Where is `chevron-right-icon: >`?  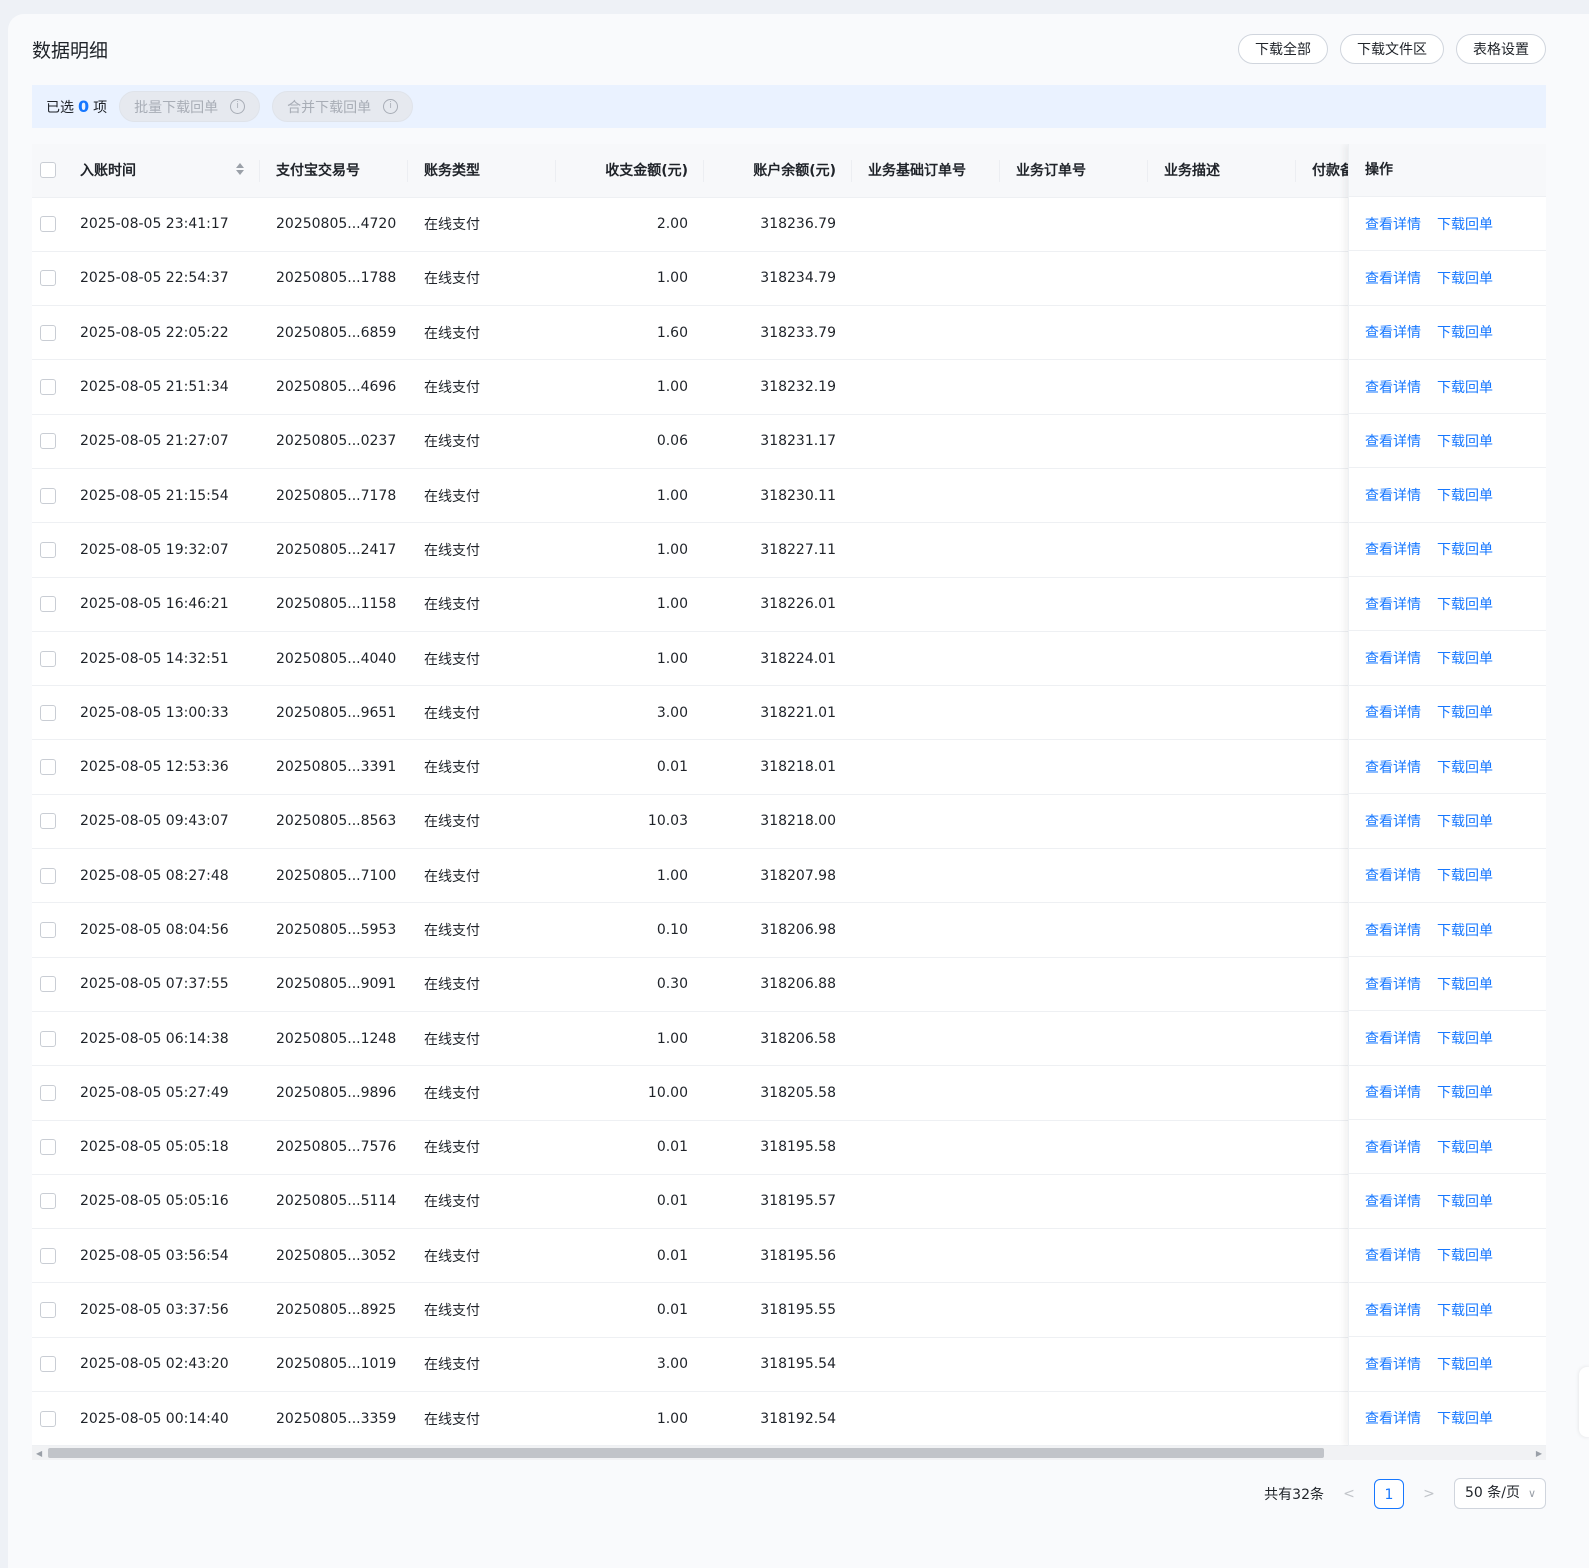
chevron-right-icon: > is located at coordinates (1429, 1494).